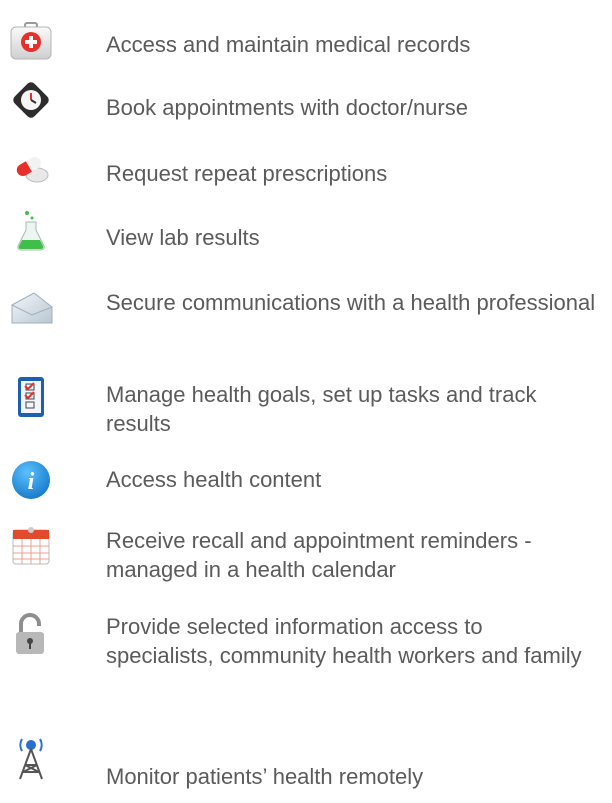 The height and width of the screenshot is (803, 612). I want to click on pills-icon, so click(32, 170).